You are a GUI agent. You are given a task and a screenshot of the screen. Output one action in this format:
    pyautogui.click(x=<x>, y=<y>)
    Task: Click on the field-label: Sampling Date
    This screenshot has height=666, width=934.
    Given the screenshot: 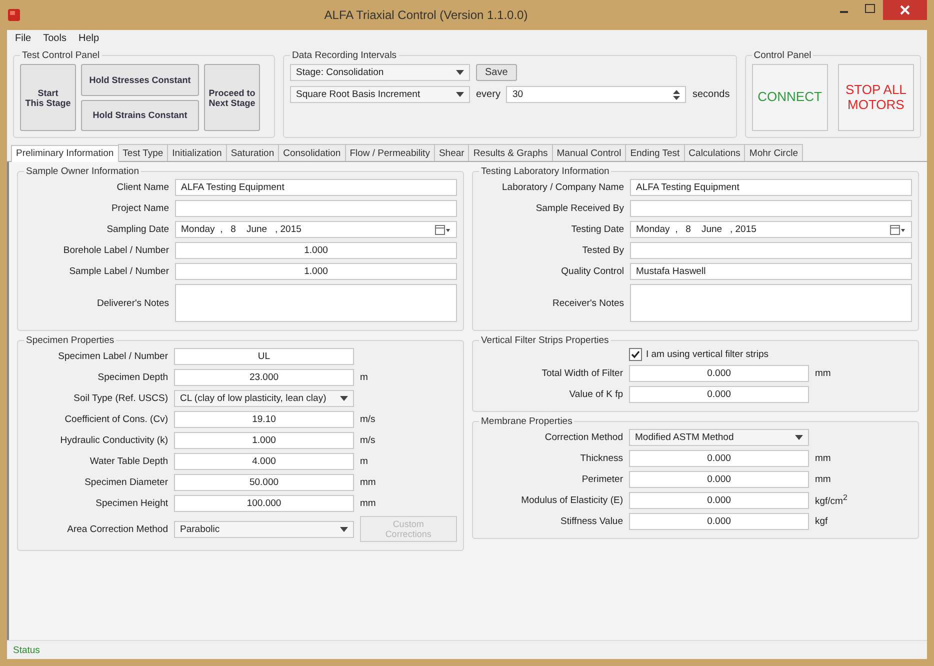 What is the action you would take?
    pyautogui.click(x=137, y=229)
    